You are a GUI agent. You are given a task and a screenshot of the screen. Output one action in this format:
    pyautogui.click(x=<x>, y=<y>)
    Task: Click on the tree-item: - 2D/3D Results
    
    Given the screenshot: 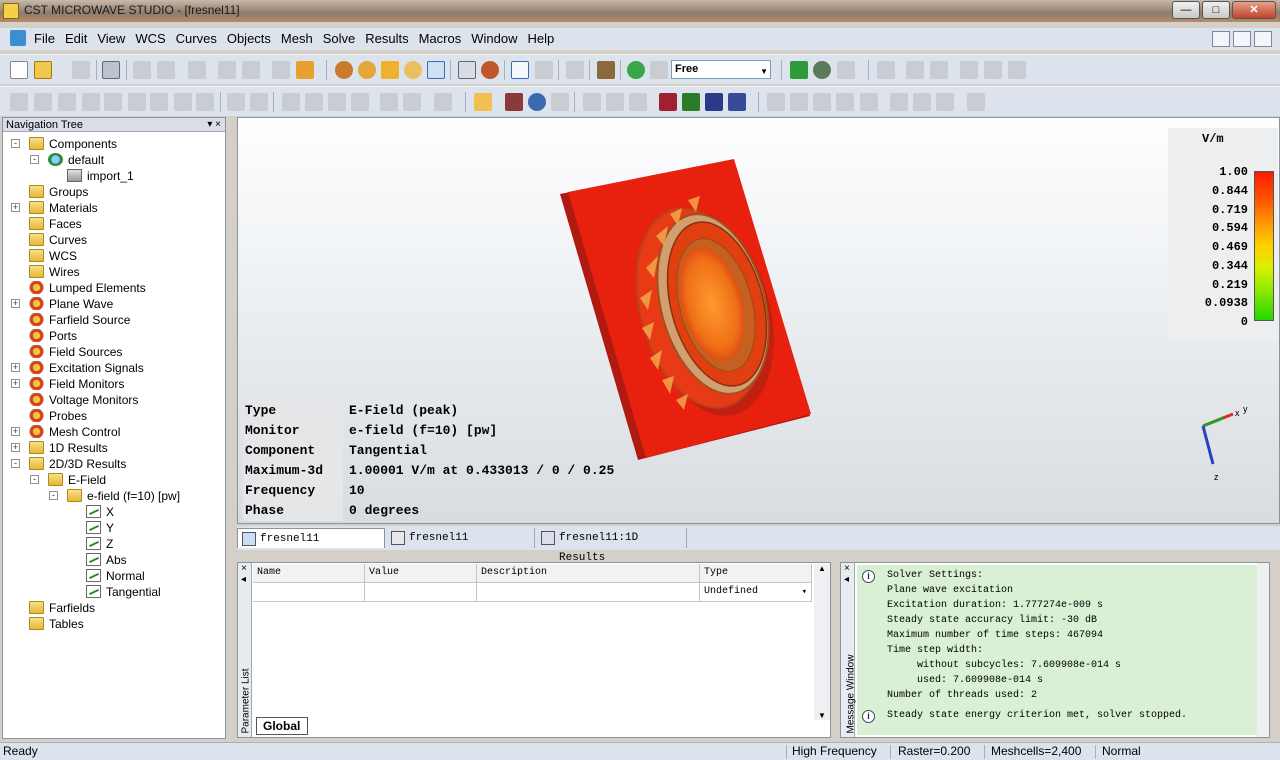 What is the action you would take?
    pyautogui.click(x=113, y=464)
    